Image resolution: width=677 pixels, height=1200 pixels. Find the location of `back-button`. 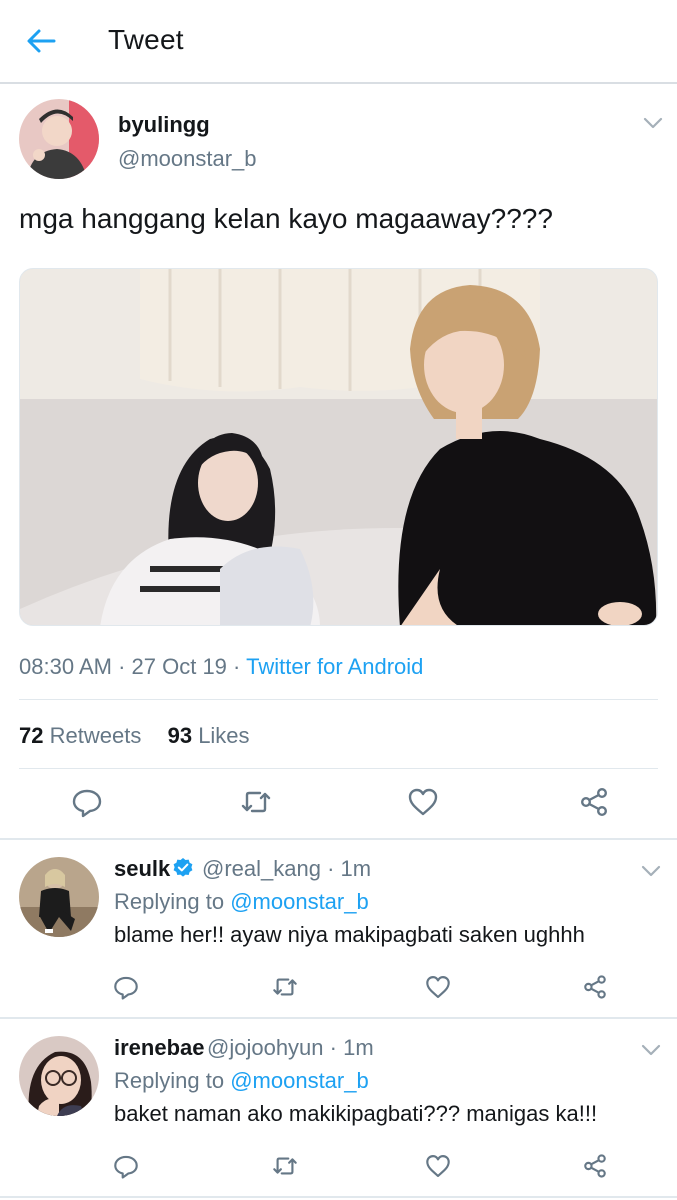

back-button is located at coordinates (41, 41).